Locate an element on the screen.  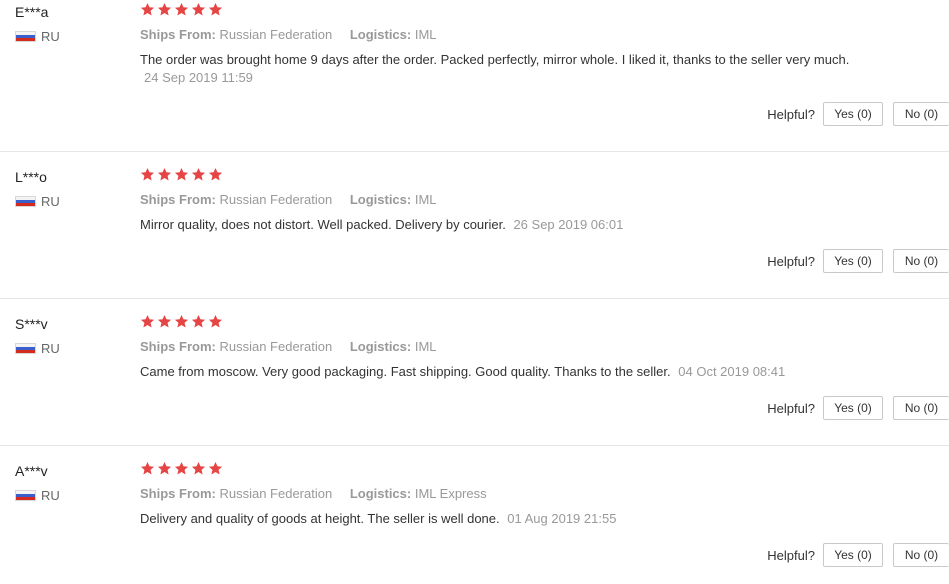
reviewer-name: E***a is located at coordinates (32, 12).